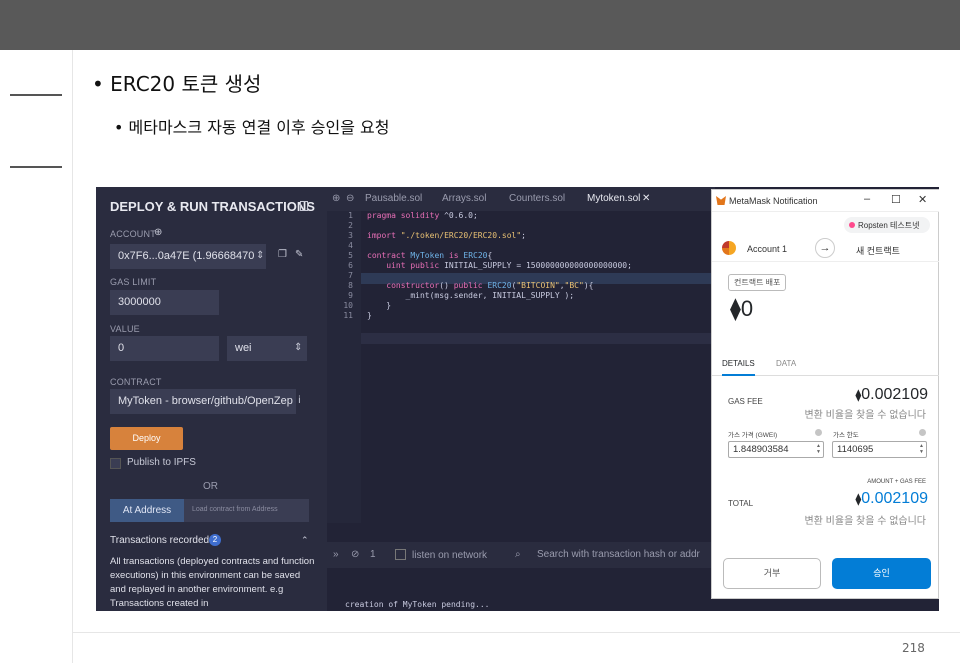 The image size is (960, 663). Describe the element at coordinates (350, 255) in the screenshot. I see `line-number: 5` at that location.